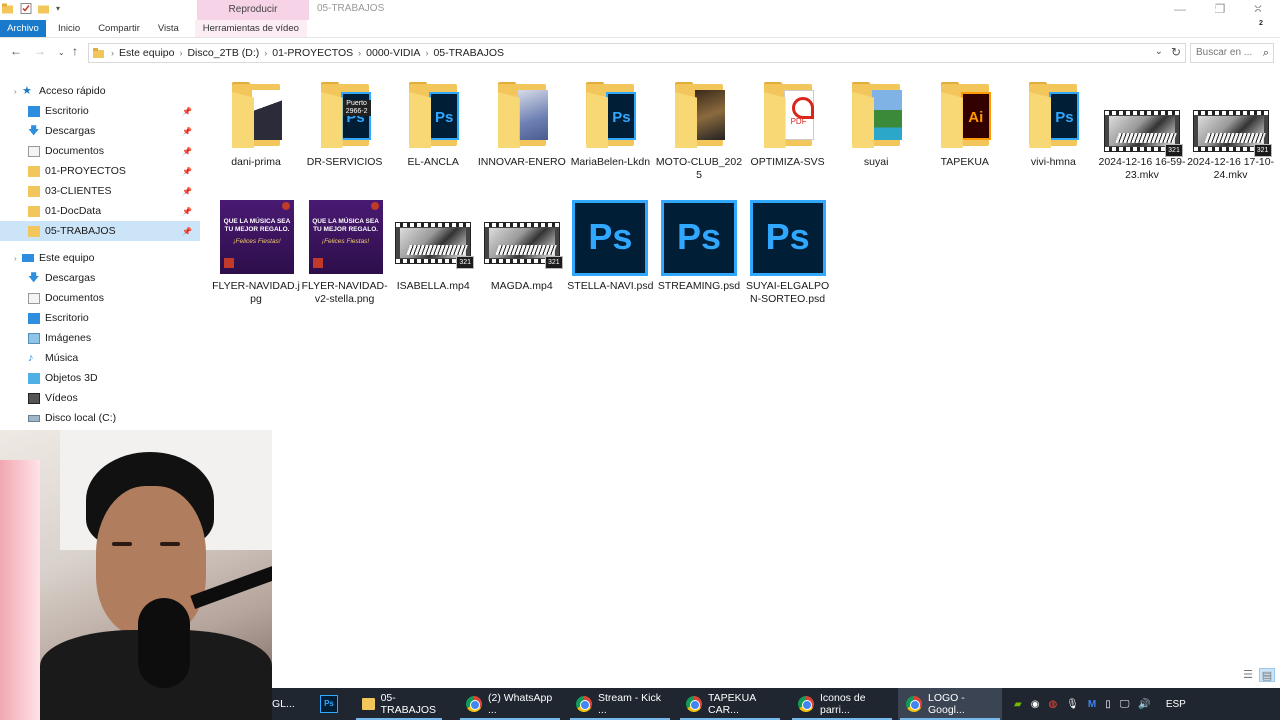  What do you see at coordinates (1176, 704) in the screenshot?
I see `language-indicator: ESP` at bounding box center [1176, 704].